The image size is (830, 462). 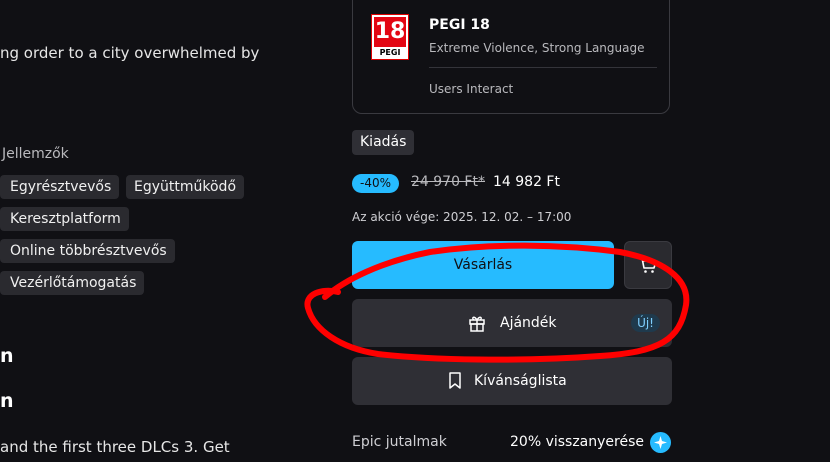 I want to click on game-description-snippet: ng order to a city overwhelmed by, so click(x=130, y=53).